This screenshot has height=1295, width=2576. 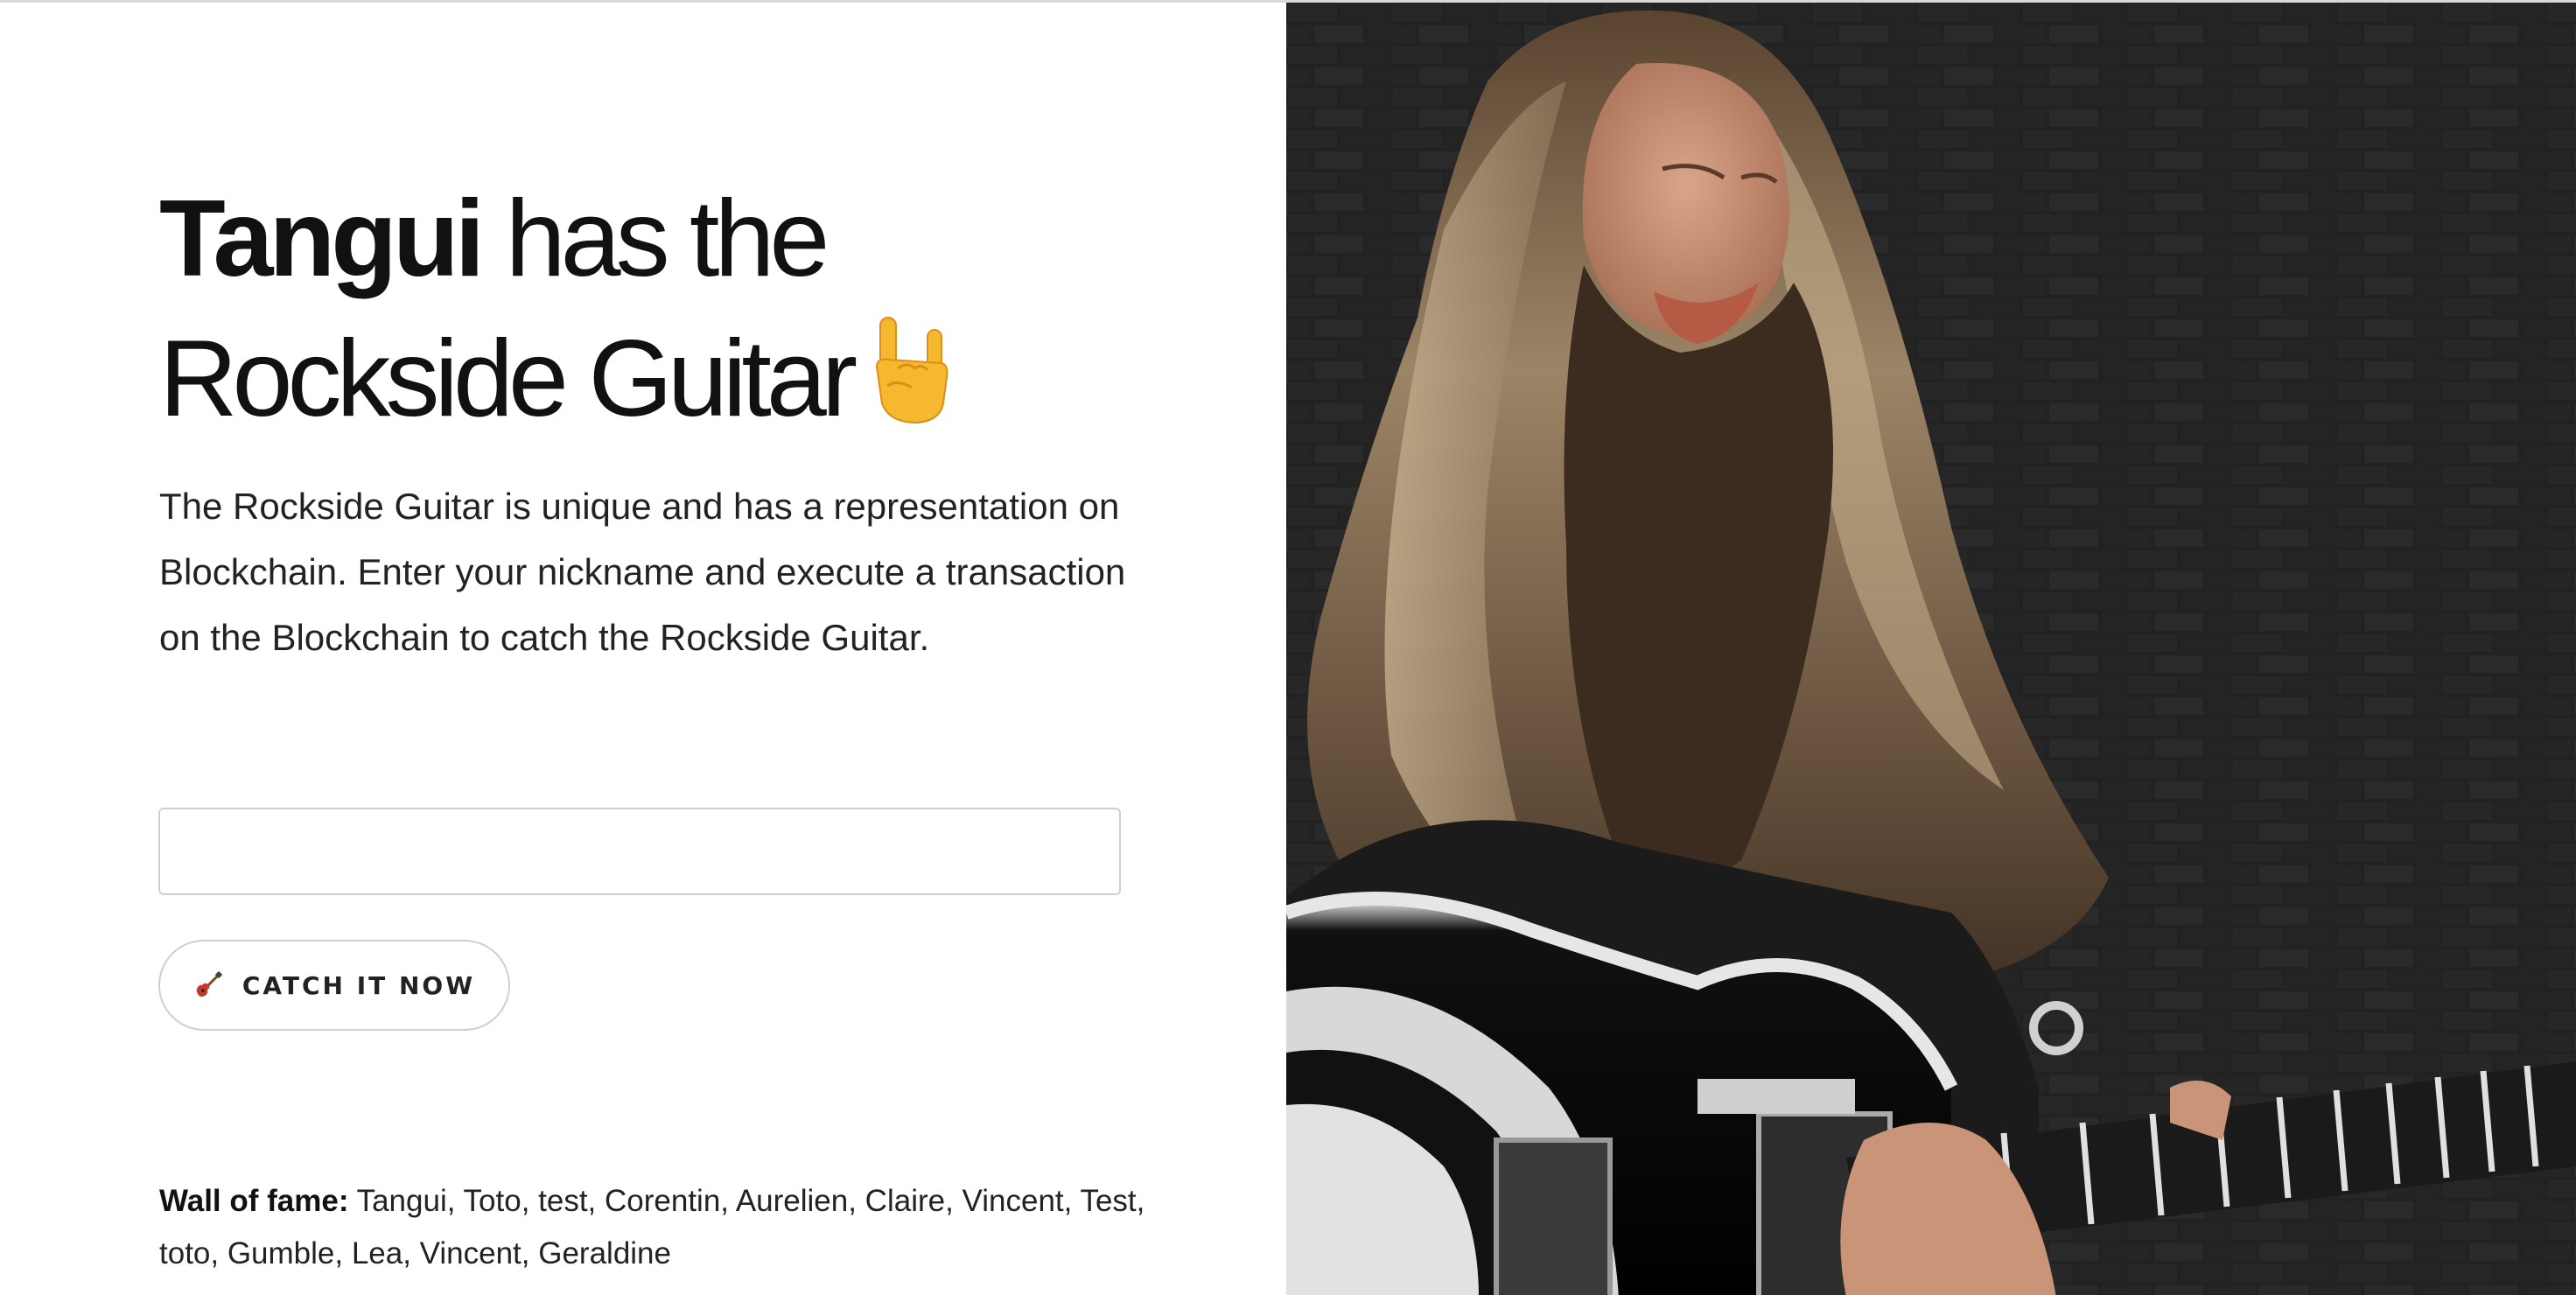 I want to click on nickname-input, so click(x=639, y=851).